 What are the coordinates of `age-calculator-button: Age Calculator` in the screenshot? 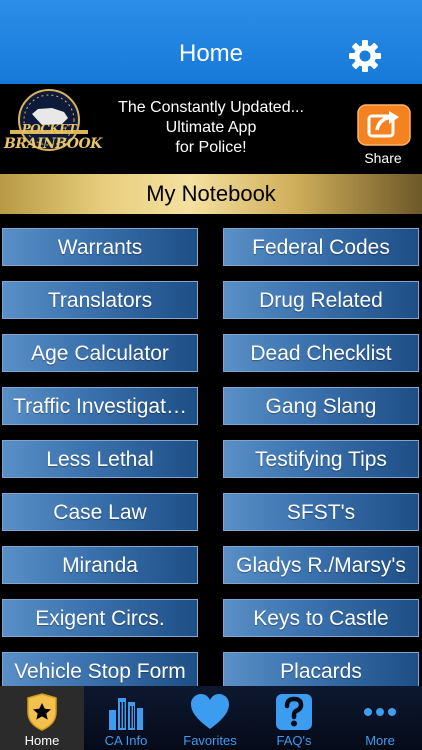 It's located at (100, 353).